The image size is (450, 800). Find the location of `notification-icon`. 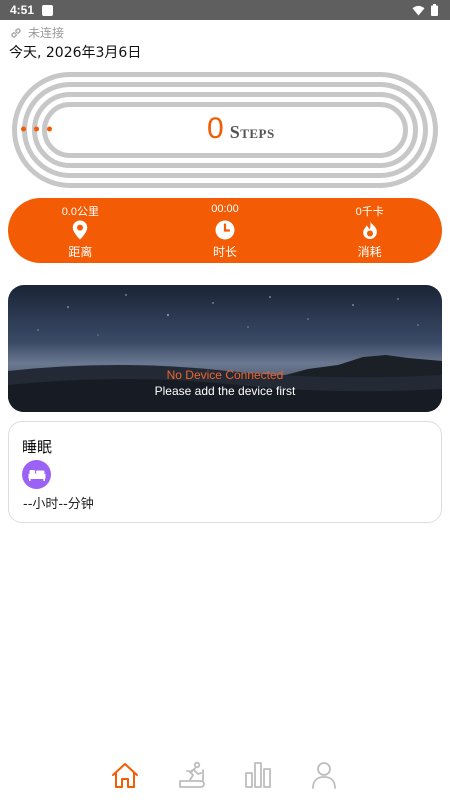

notification-icon is located at coordinates (48, 10).